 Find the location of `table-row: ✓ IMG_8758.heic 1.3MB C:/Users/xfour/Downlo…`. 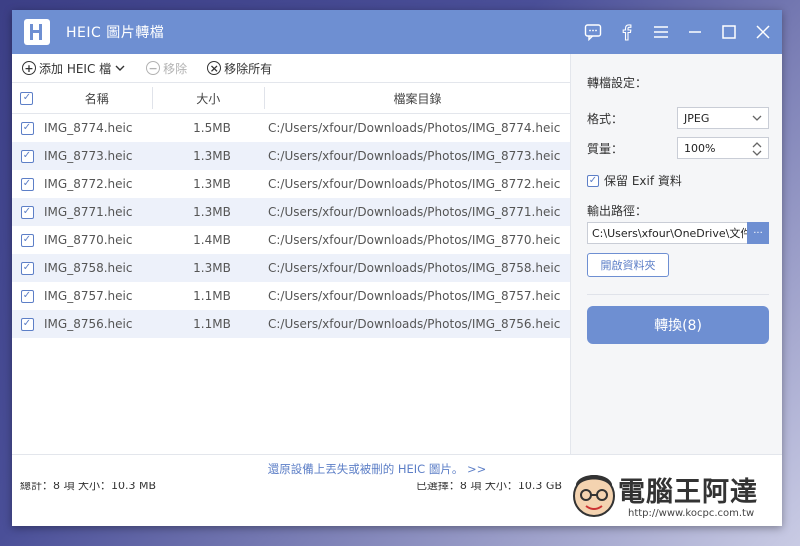

table-row: ✓ IMG_8758.heic 1.3MB C:/Users/xfour/Downlo… is located at coordinates (291, 268).